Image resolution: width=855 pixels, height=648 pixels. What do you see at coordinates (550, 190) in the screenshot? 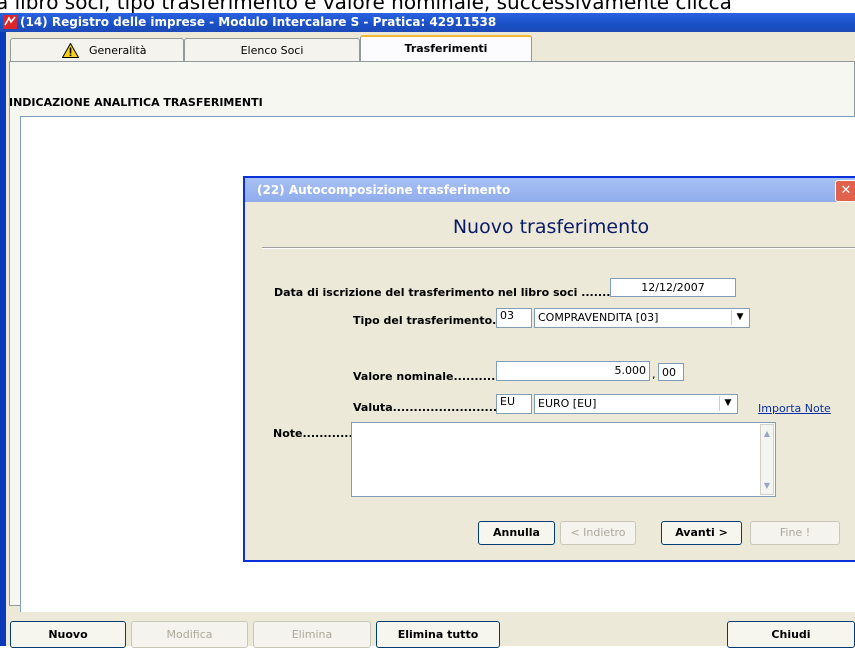
I see `dialog-titlebar: (22) Autocomposizione trasferimento ✕` at bounding box center [550, 190].